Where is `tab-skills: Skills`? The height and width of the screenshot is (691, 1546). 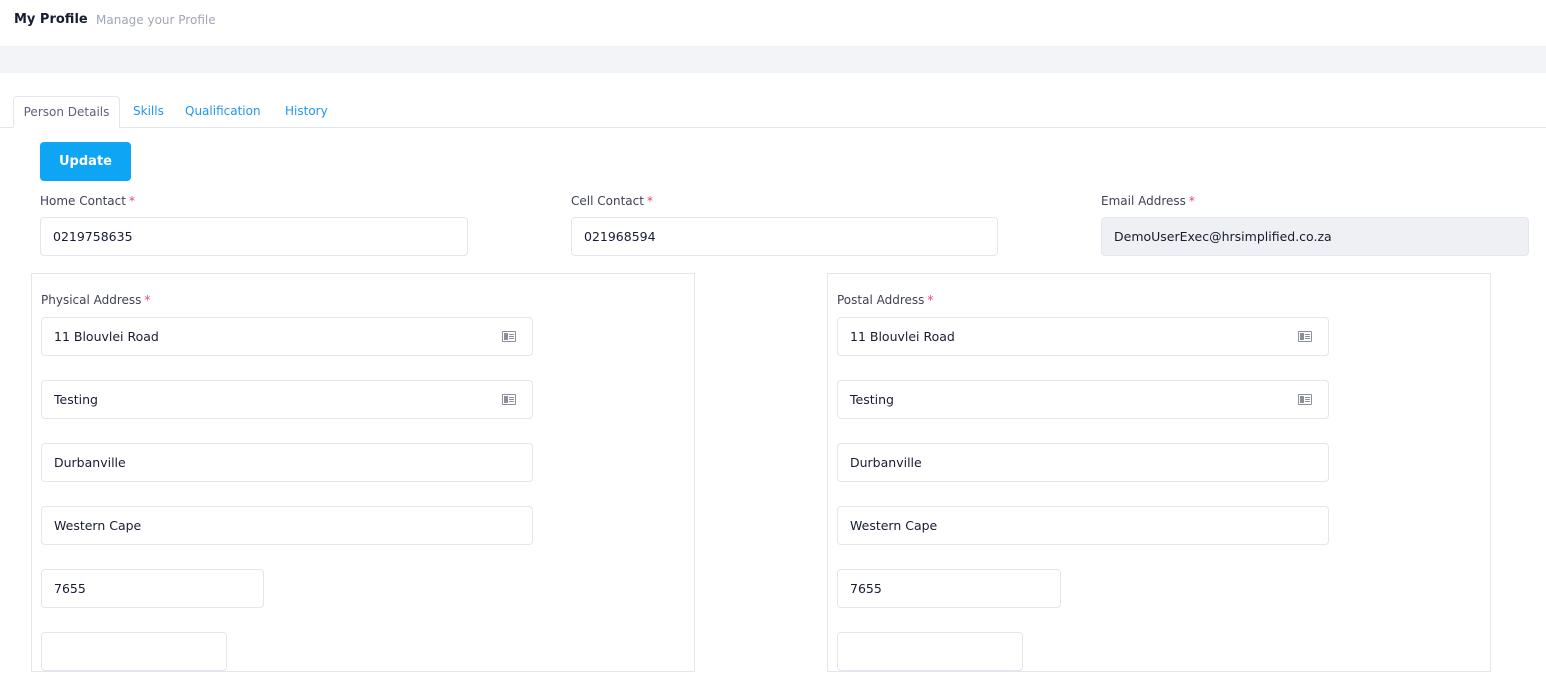 tab-skills: Skills is located at coordinates (148, 112).